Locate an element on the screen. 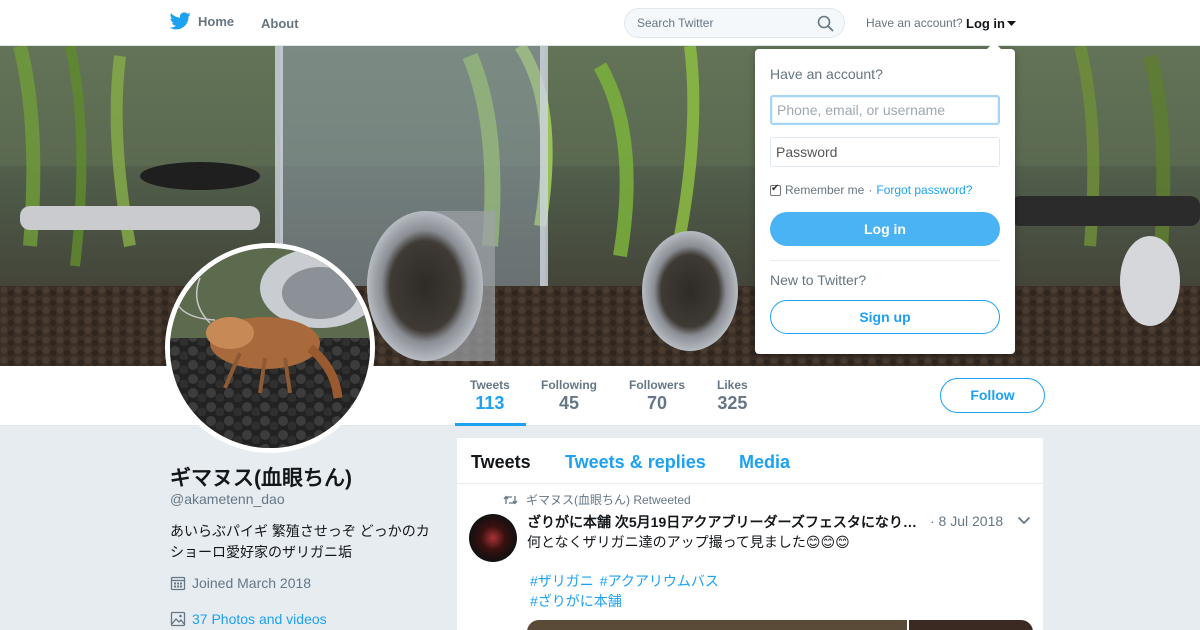  chevron-down-icon is located at coordinates (1024, 520).